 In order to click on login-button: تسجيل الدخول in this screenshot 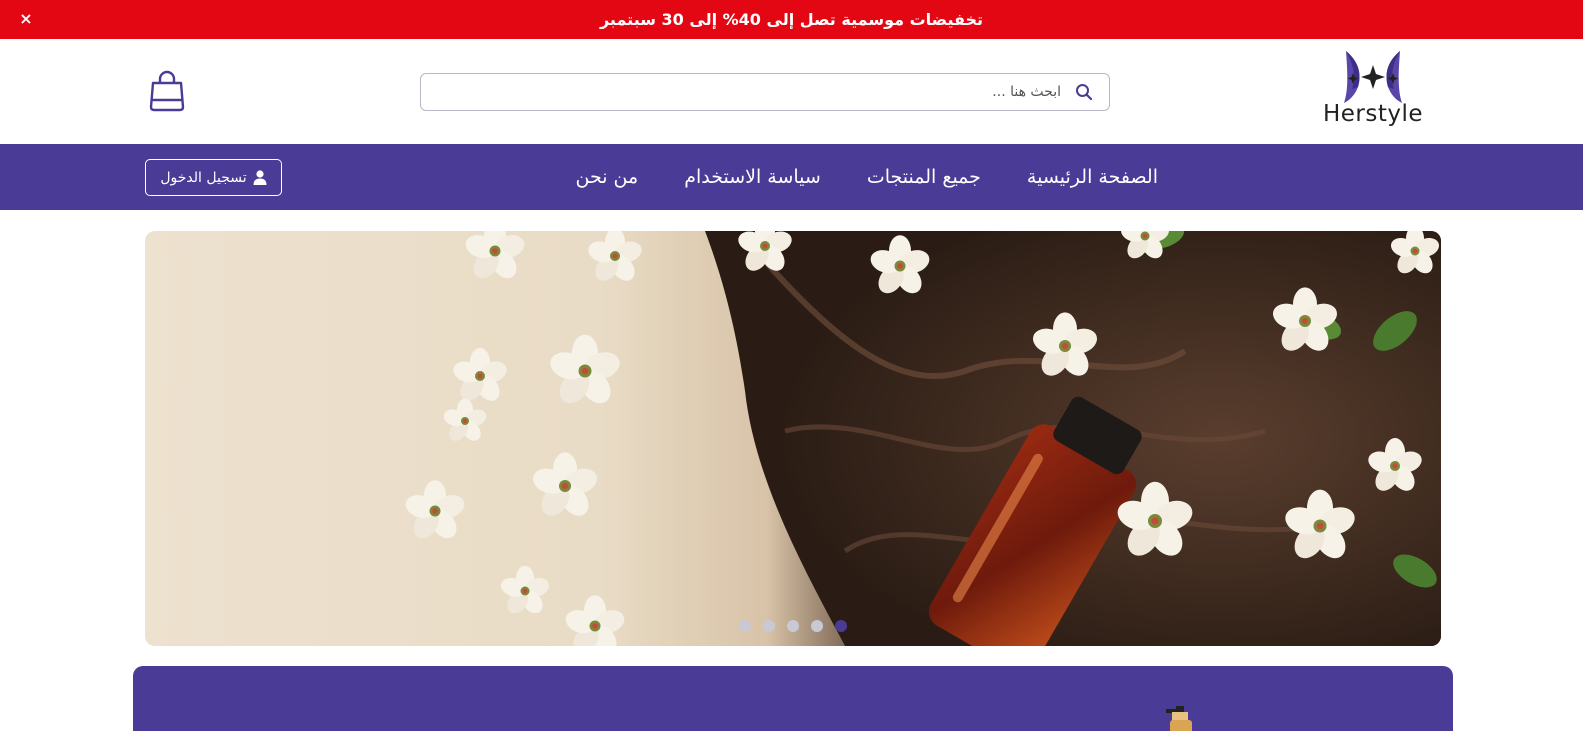, I will do `click(213, 177)`.